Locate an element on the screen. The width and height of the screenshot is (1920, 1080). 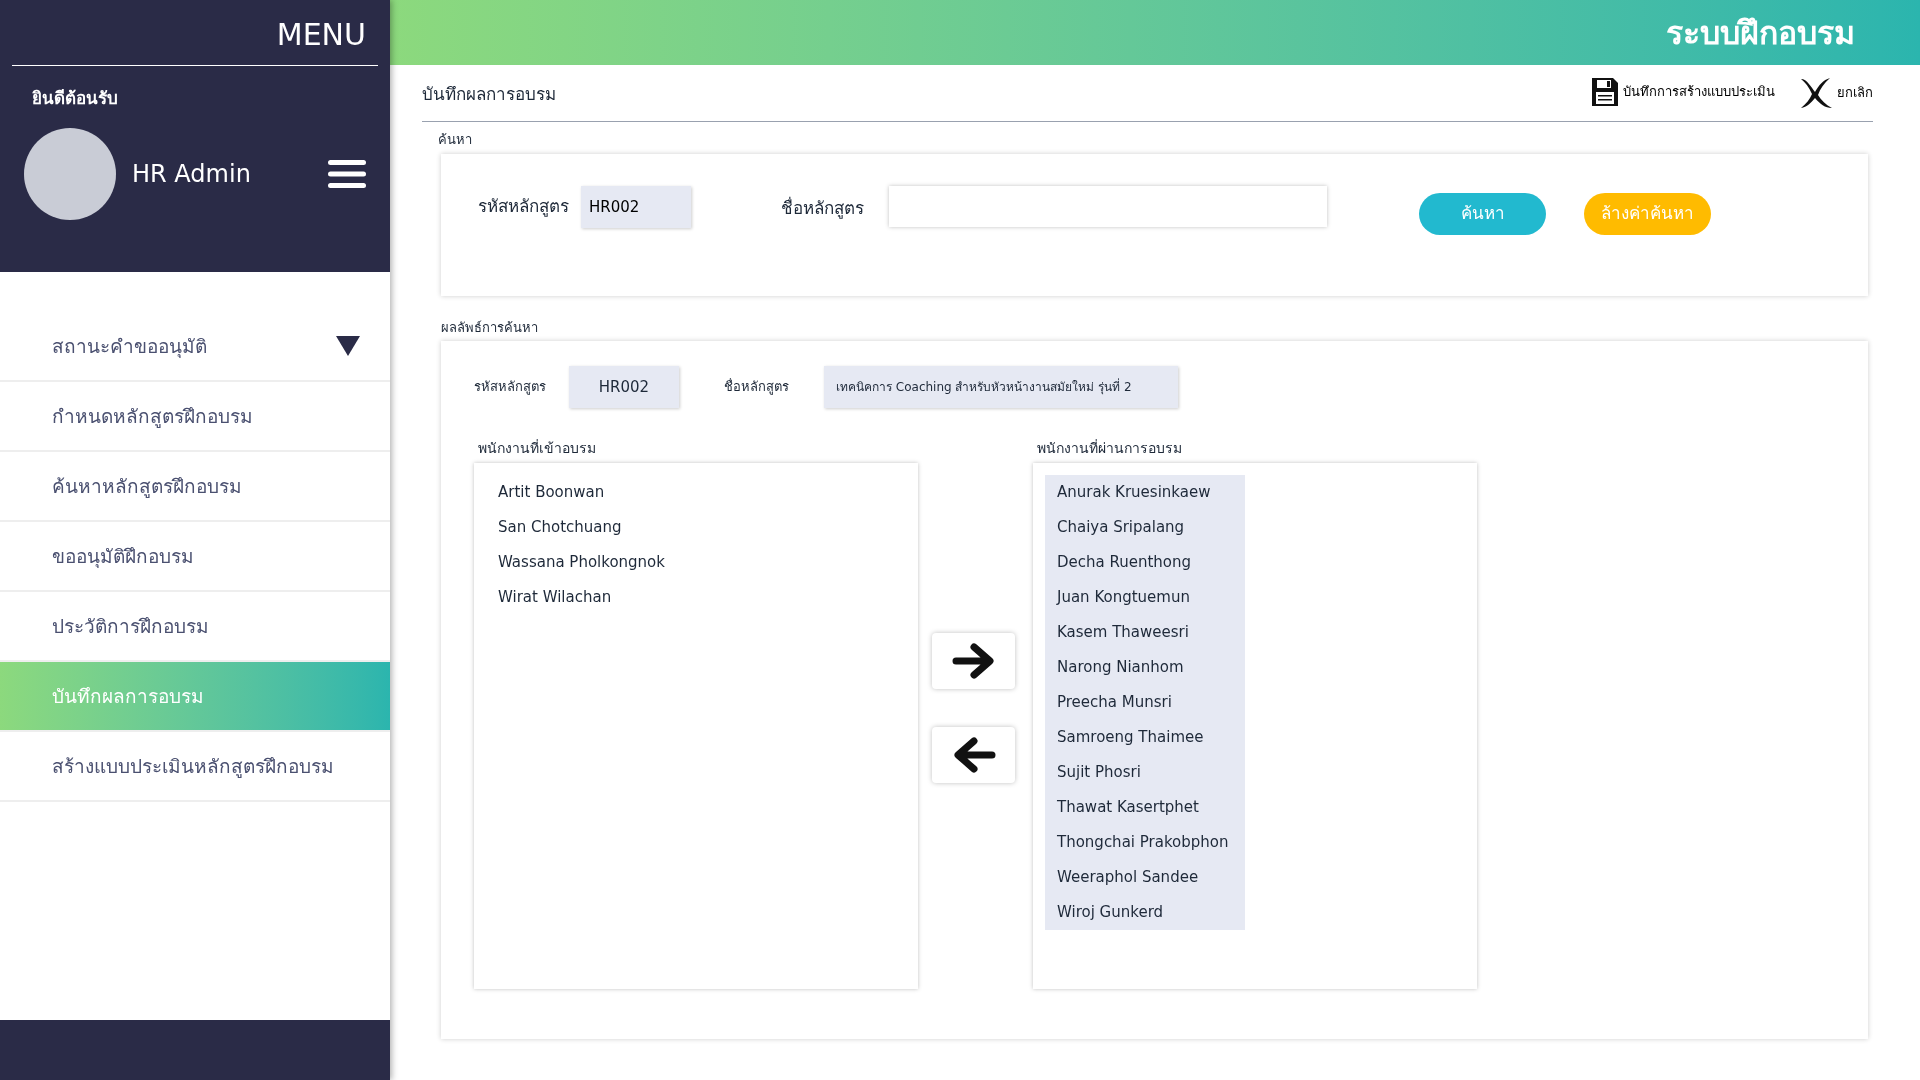
arrow-left-icon is located at coordinates (973, 755).